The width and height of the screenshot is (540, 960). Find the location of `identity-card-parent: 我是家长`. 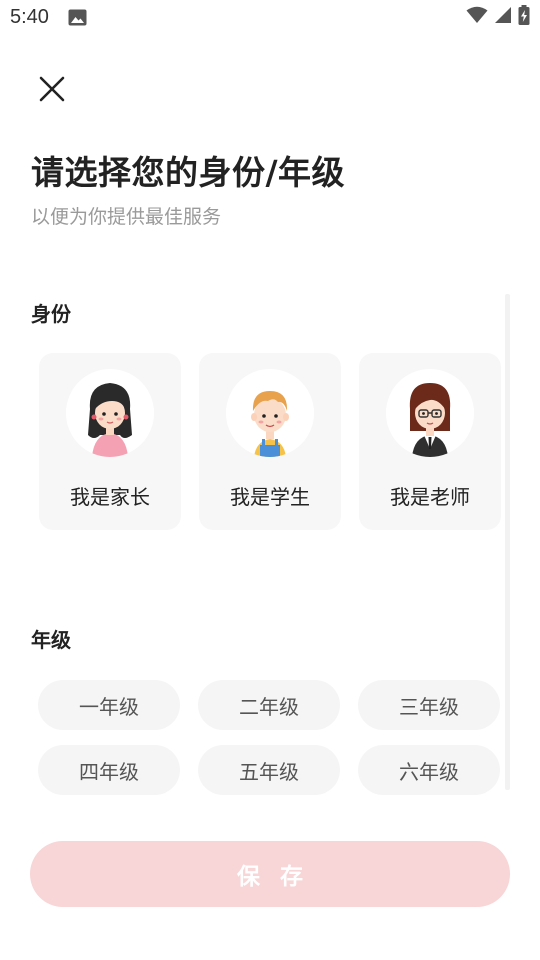

identity-card-parent: 我是家长 is located at coordinates (110, 441).